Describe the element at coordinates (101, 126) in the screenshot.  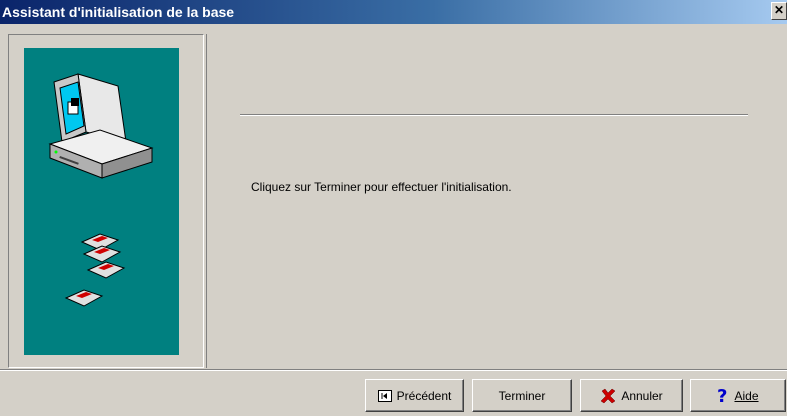
I see `computer-icon` at that location.